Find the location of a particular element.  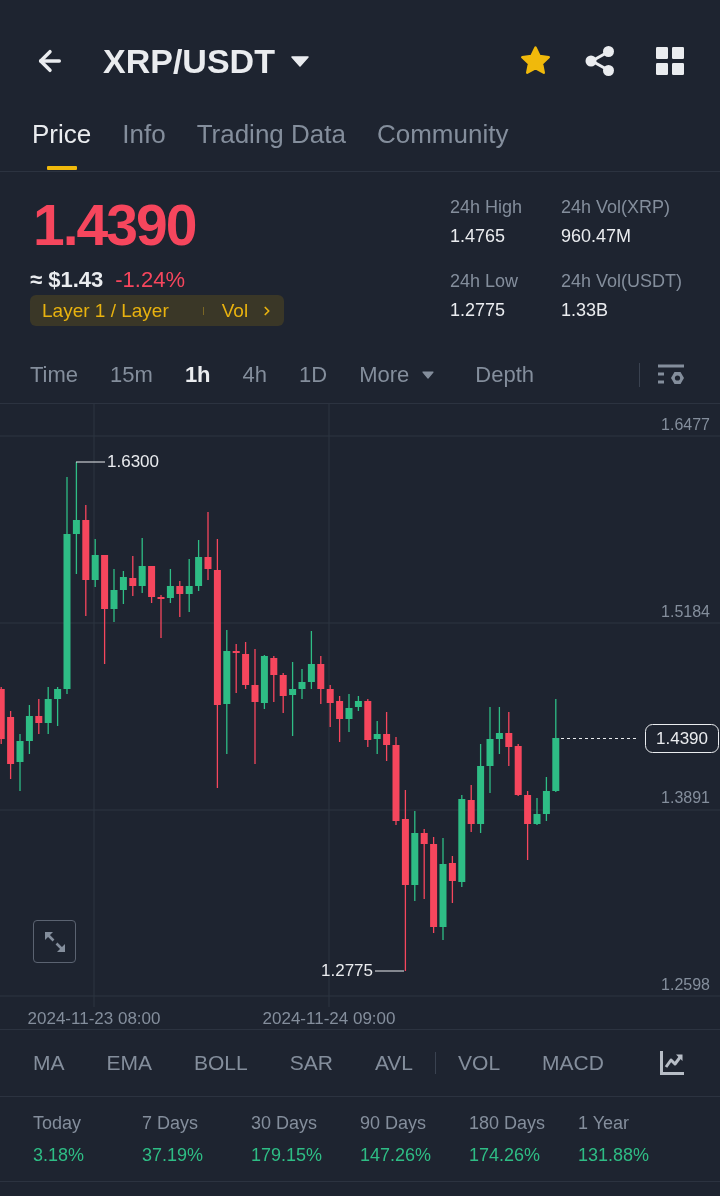

interval-tab: 1D is located at coordinates (313, 374).